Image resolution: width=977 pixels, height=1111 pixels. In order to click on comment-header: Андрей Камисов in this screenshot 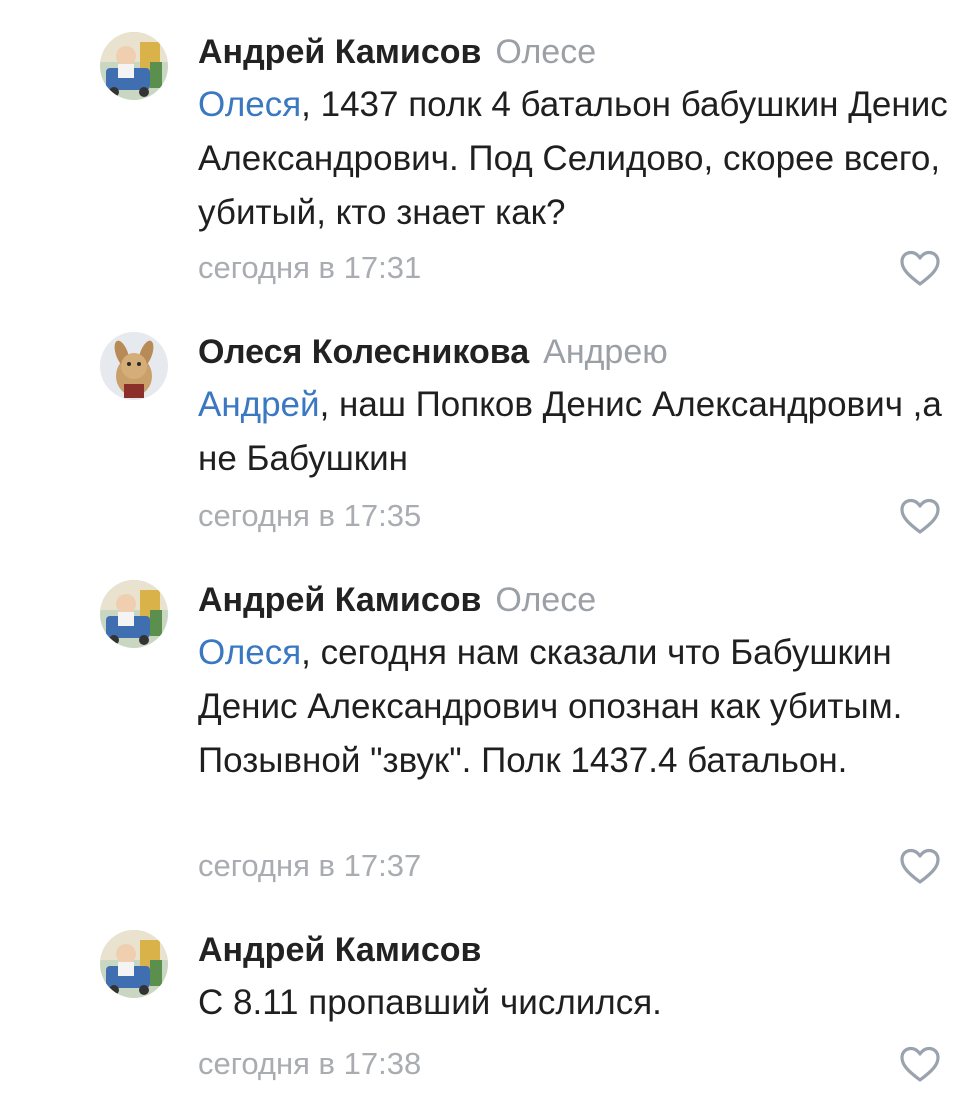, I will do `click(339, 950)`.